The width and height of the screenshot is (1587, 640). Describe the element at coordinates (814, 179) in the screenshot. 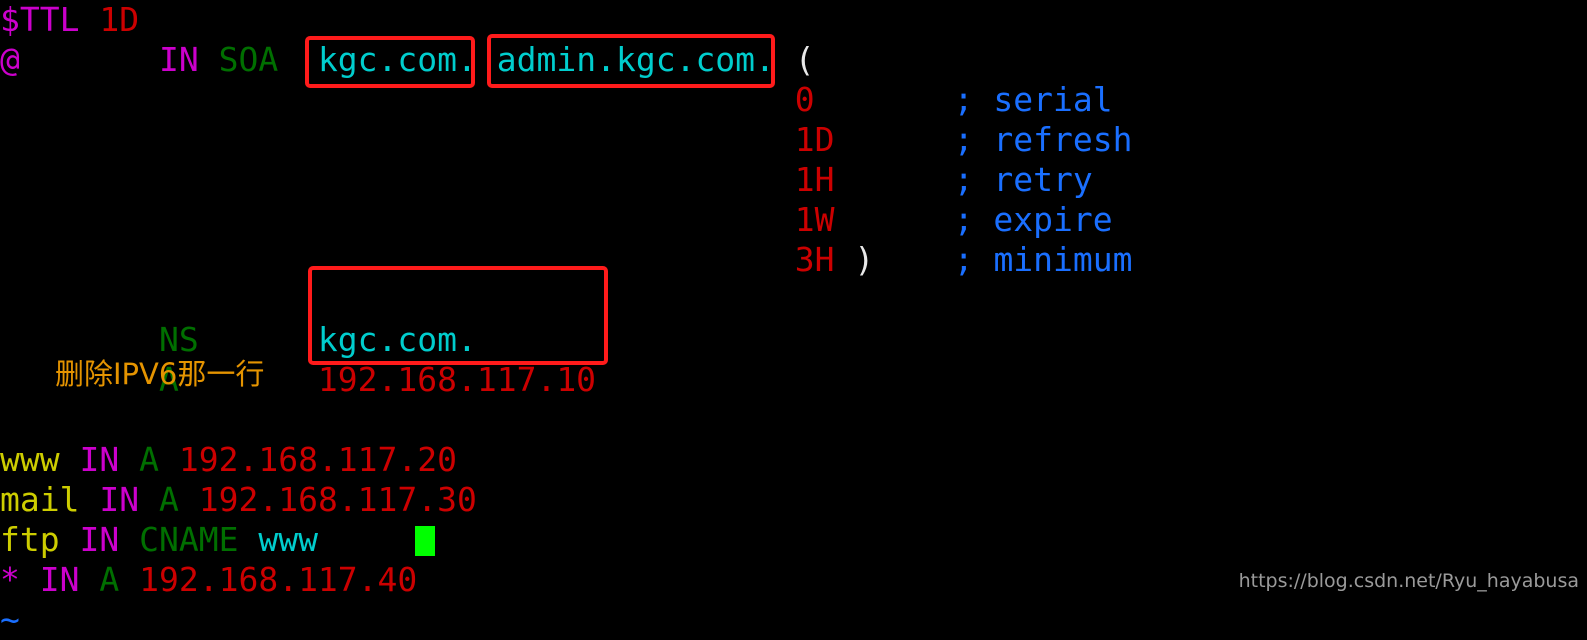

I see `text-token: 1H` at that location.